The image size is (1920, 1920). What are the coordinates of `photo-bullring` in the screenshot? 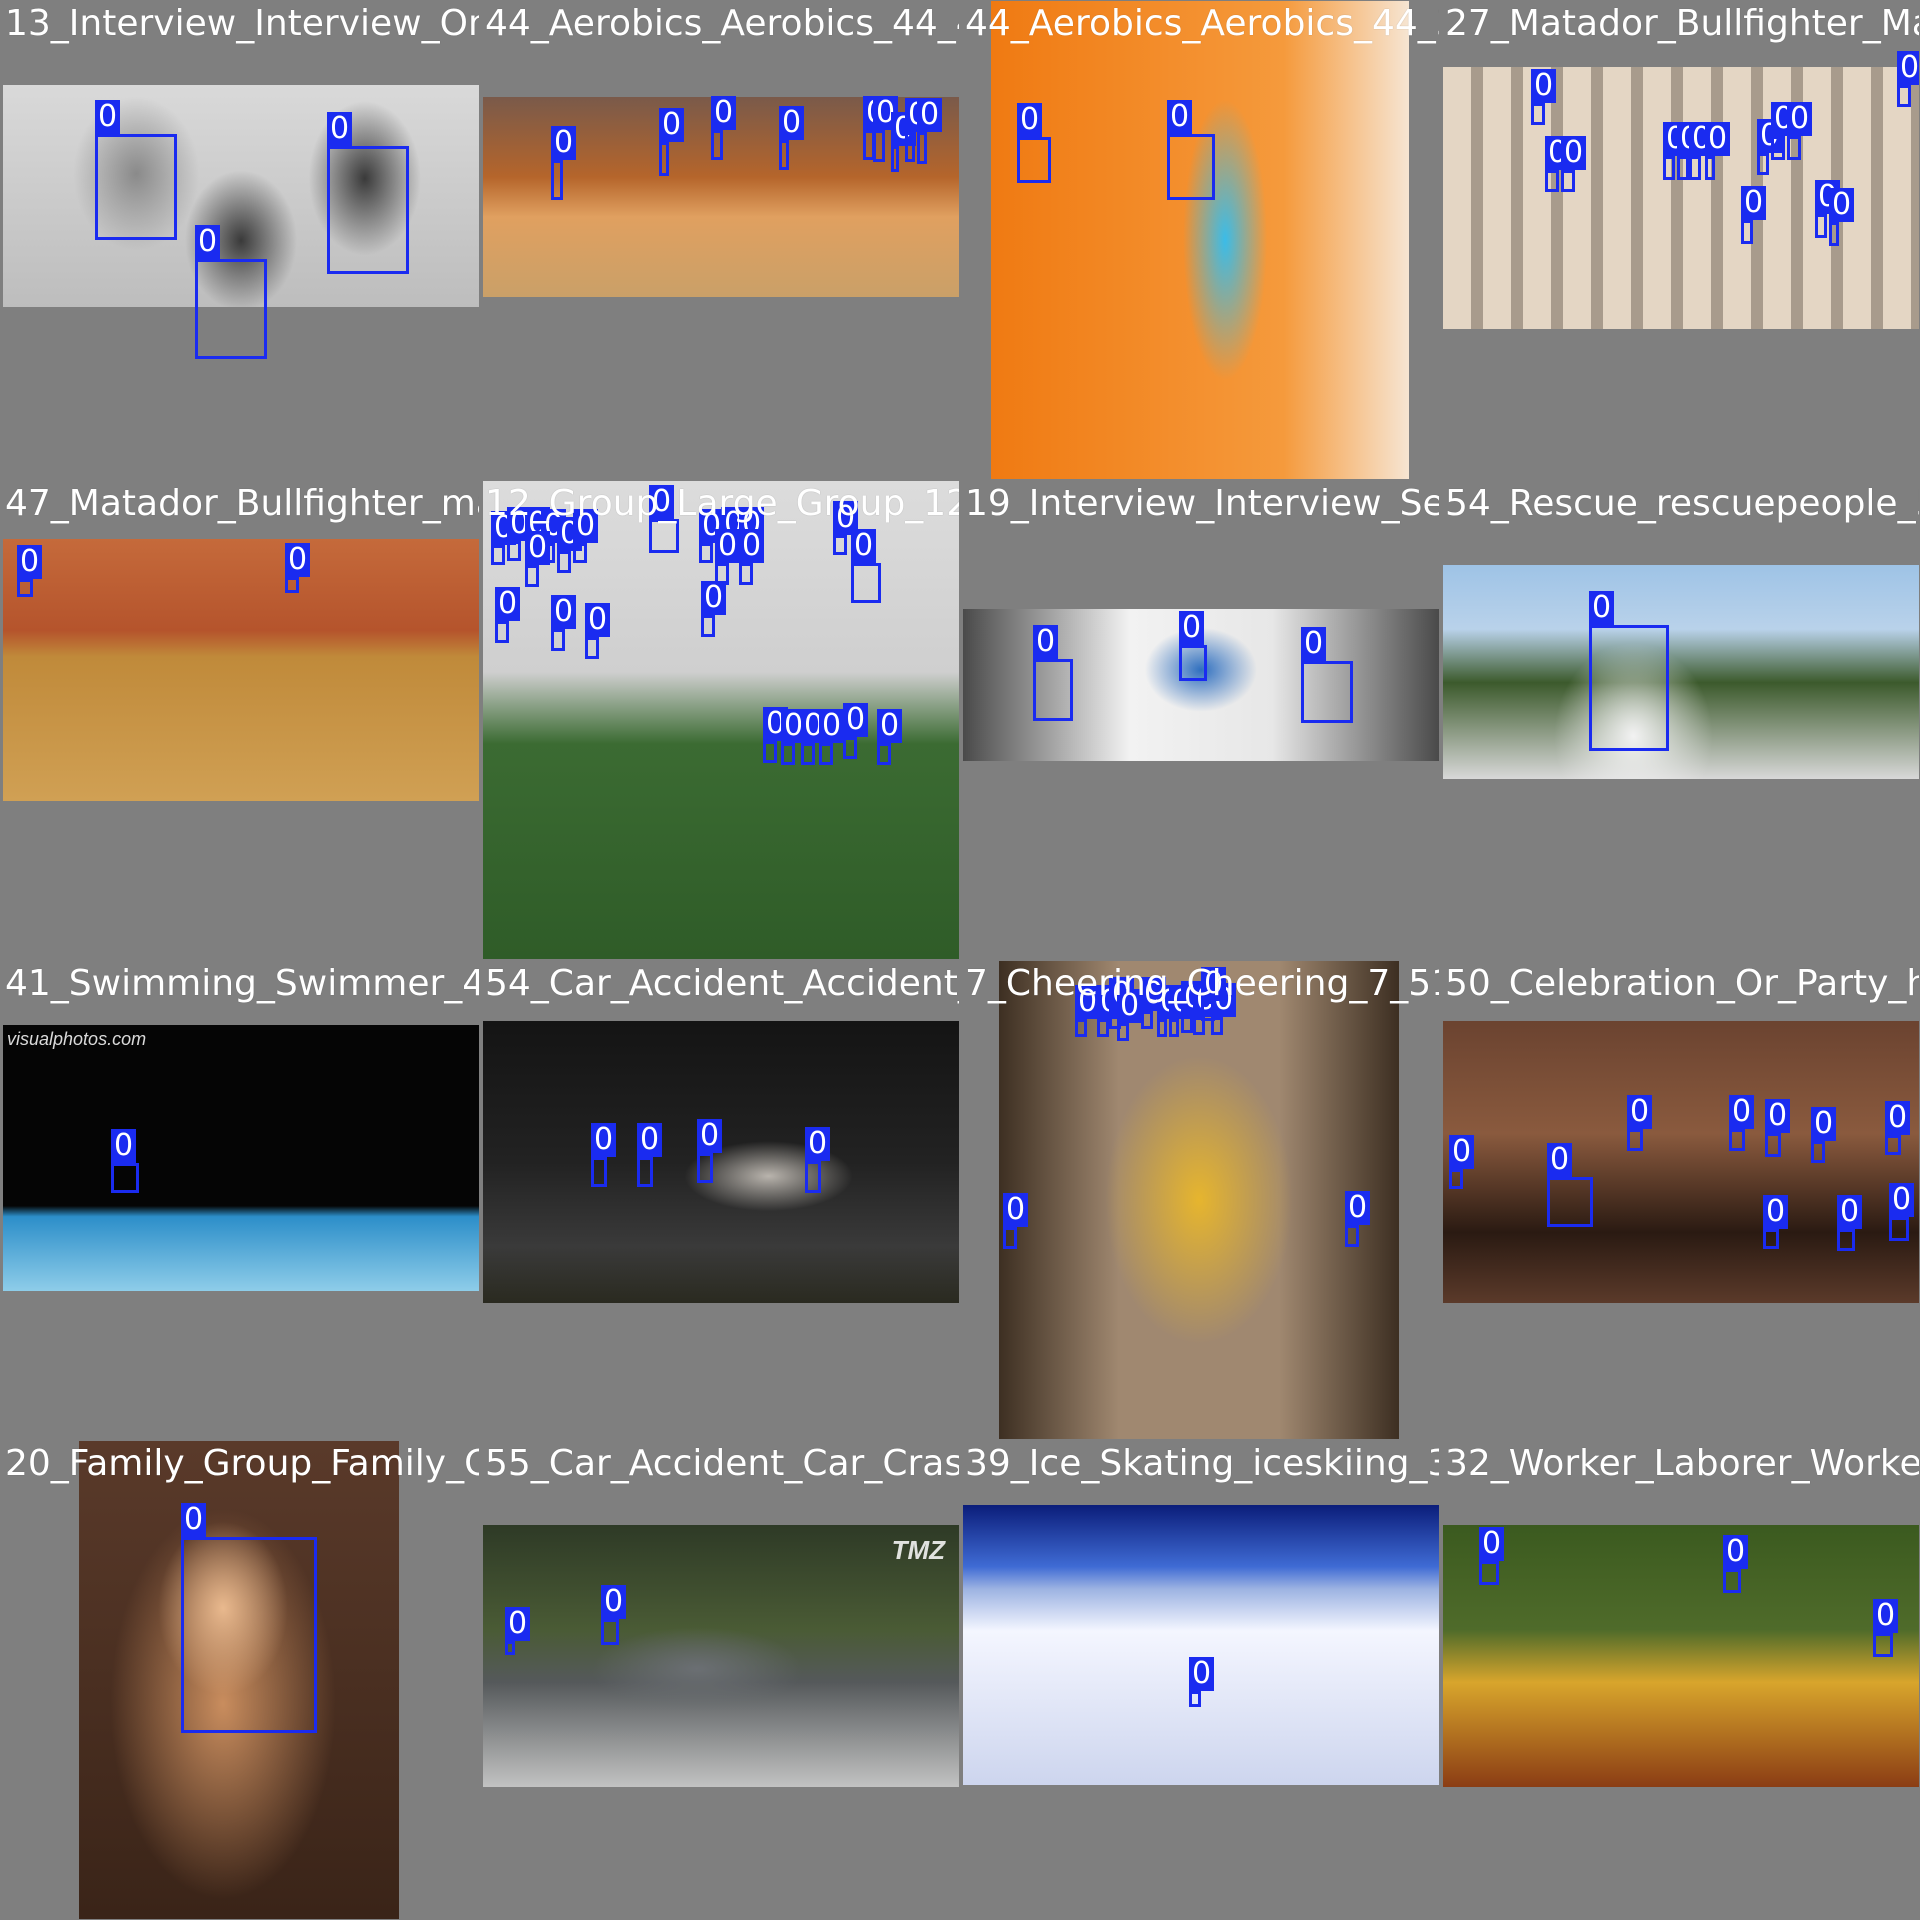 It's located at (241, 670).